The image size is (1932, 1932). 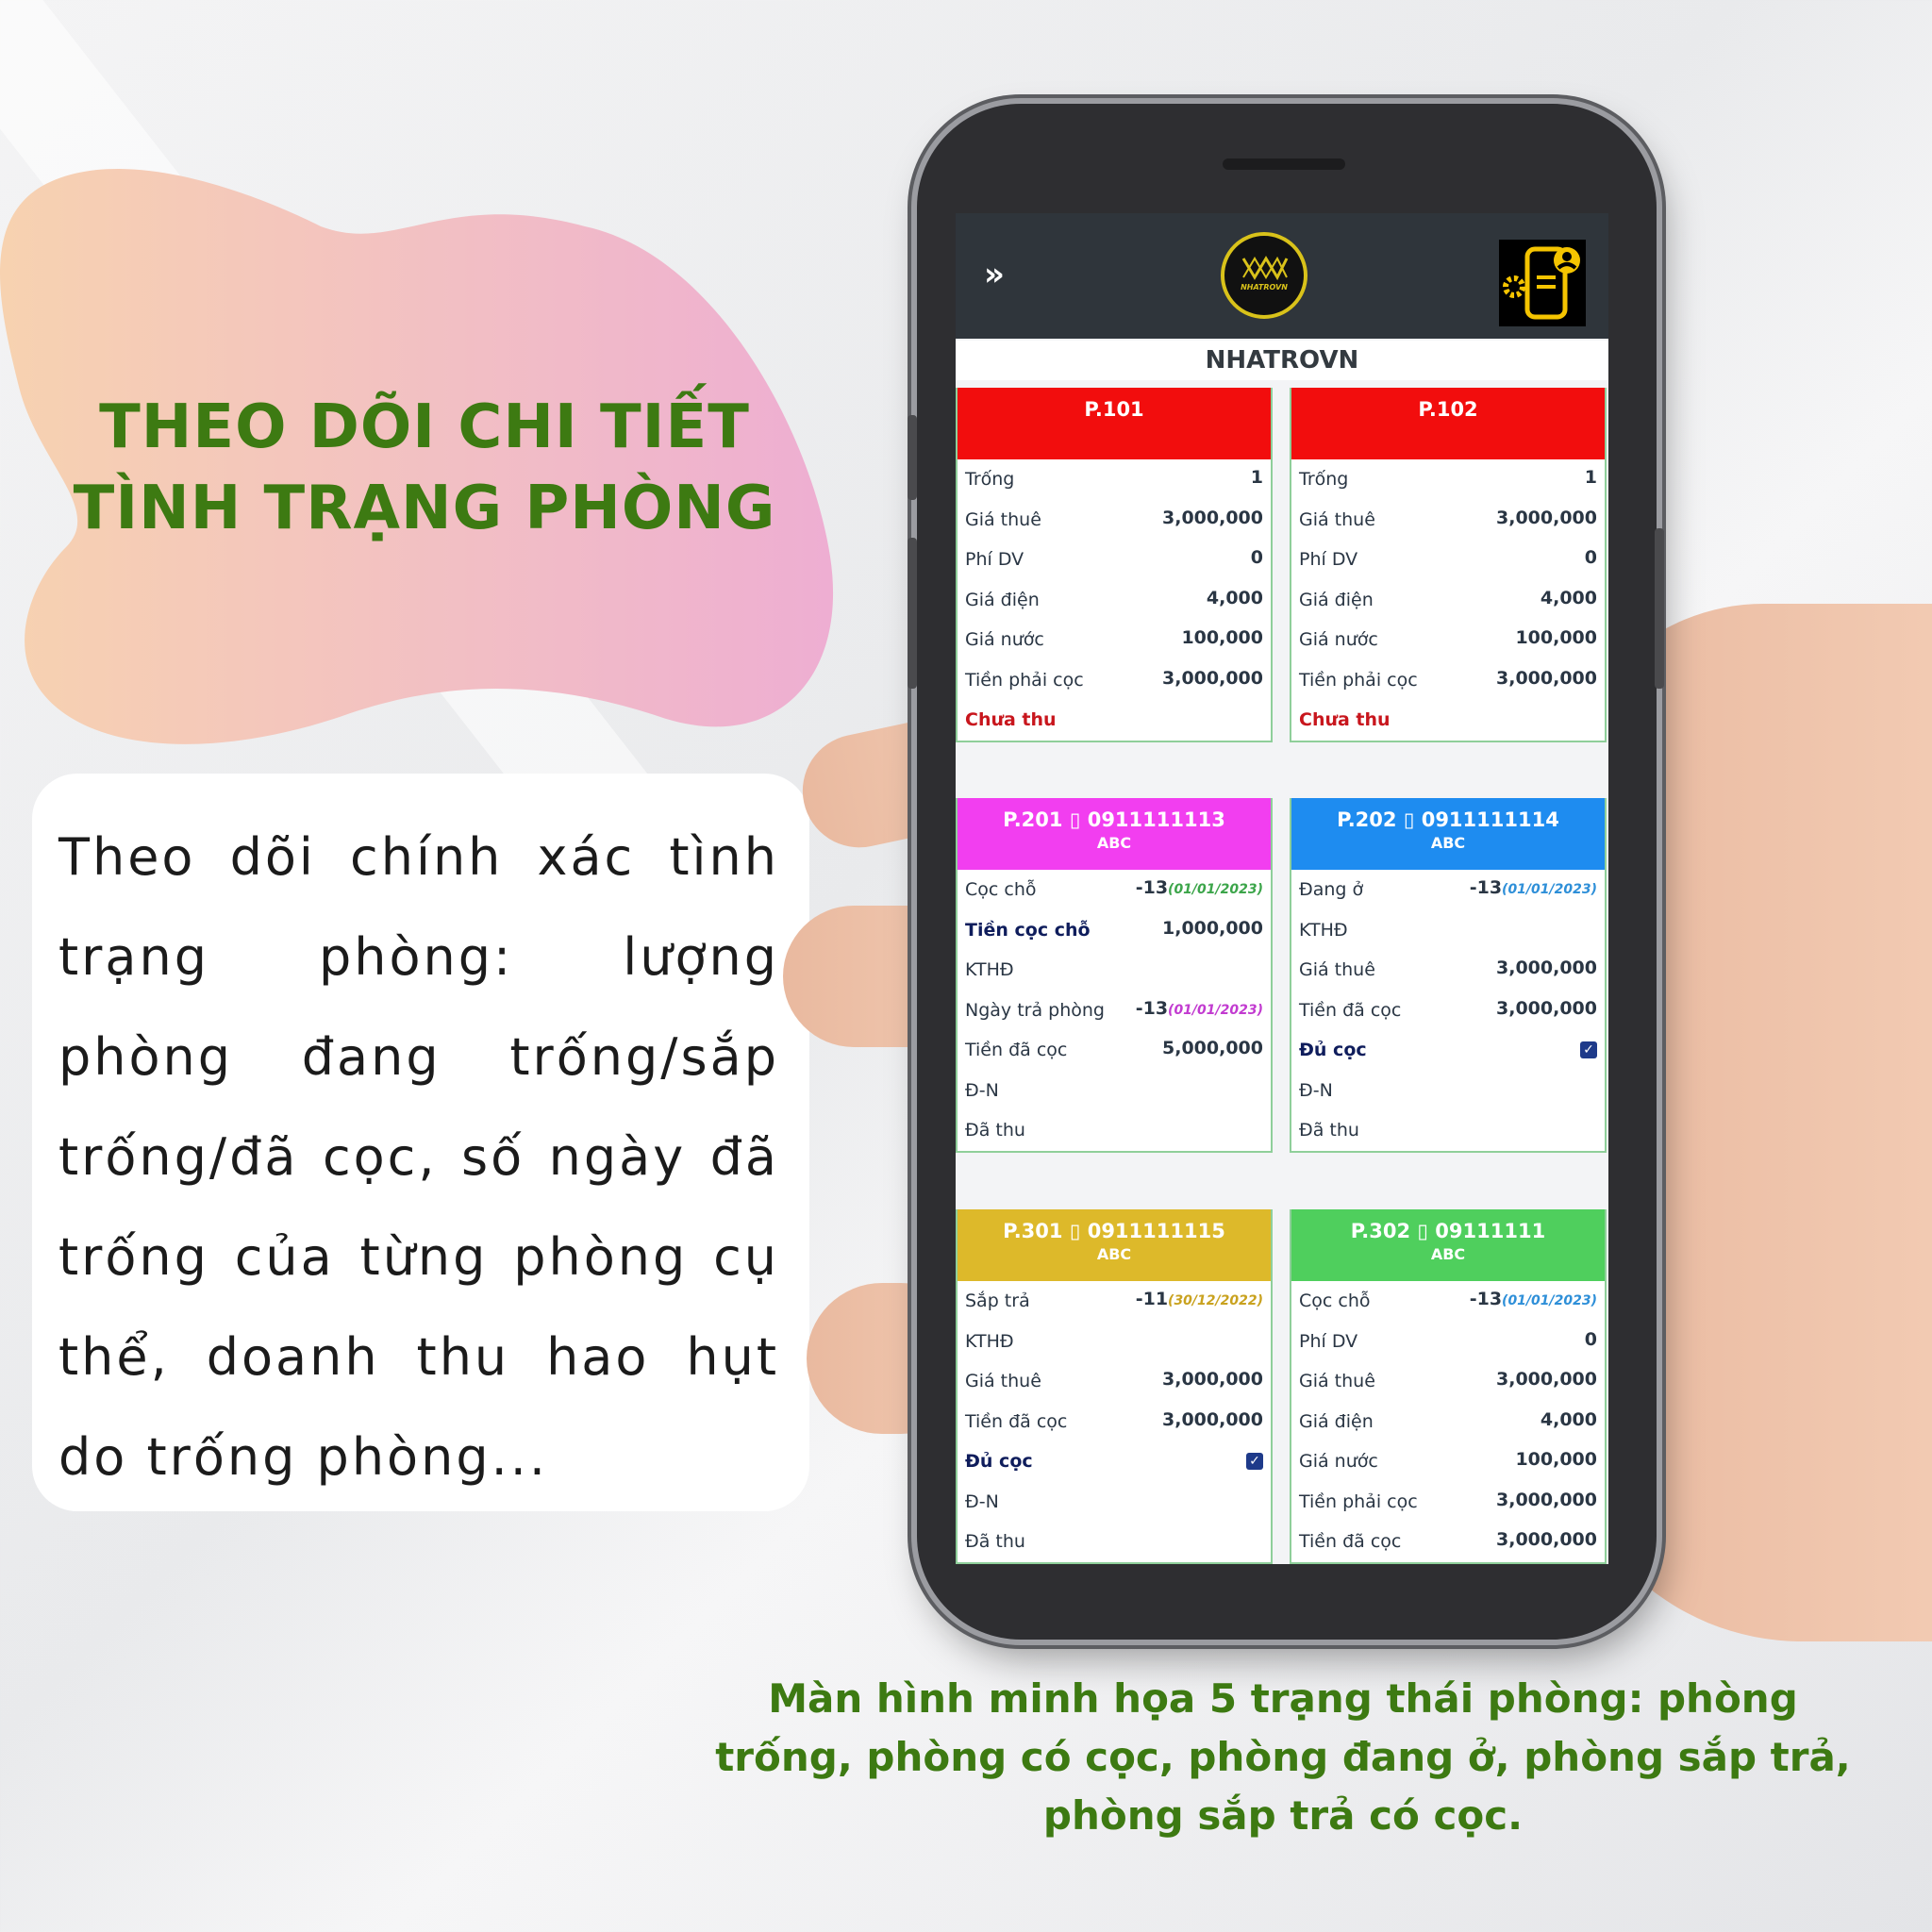 I want to click on app-logo: NHATROVN, so click(x=1264, y=275).